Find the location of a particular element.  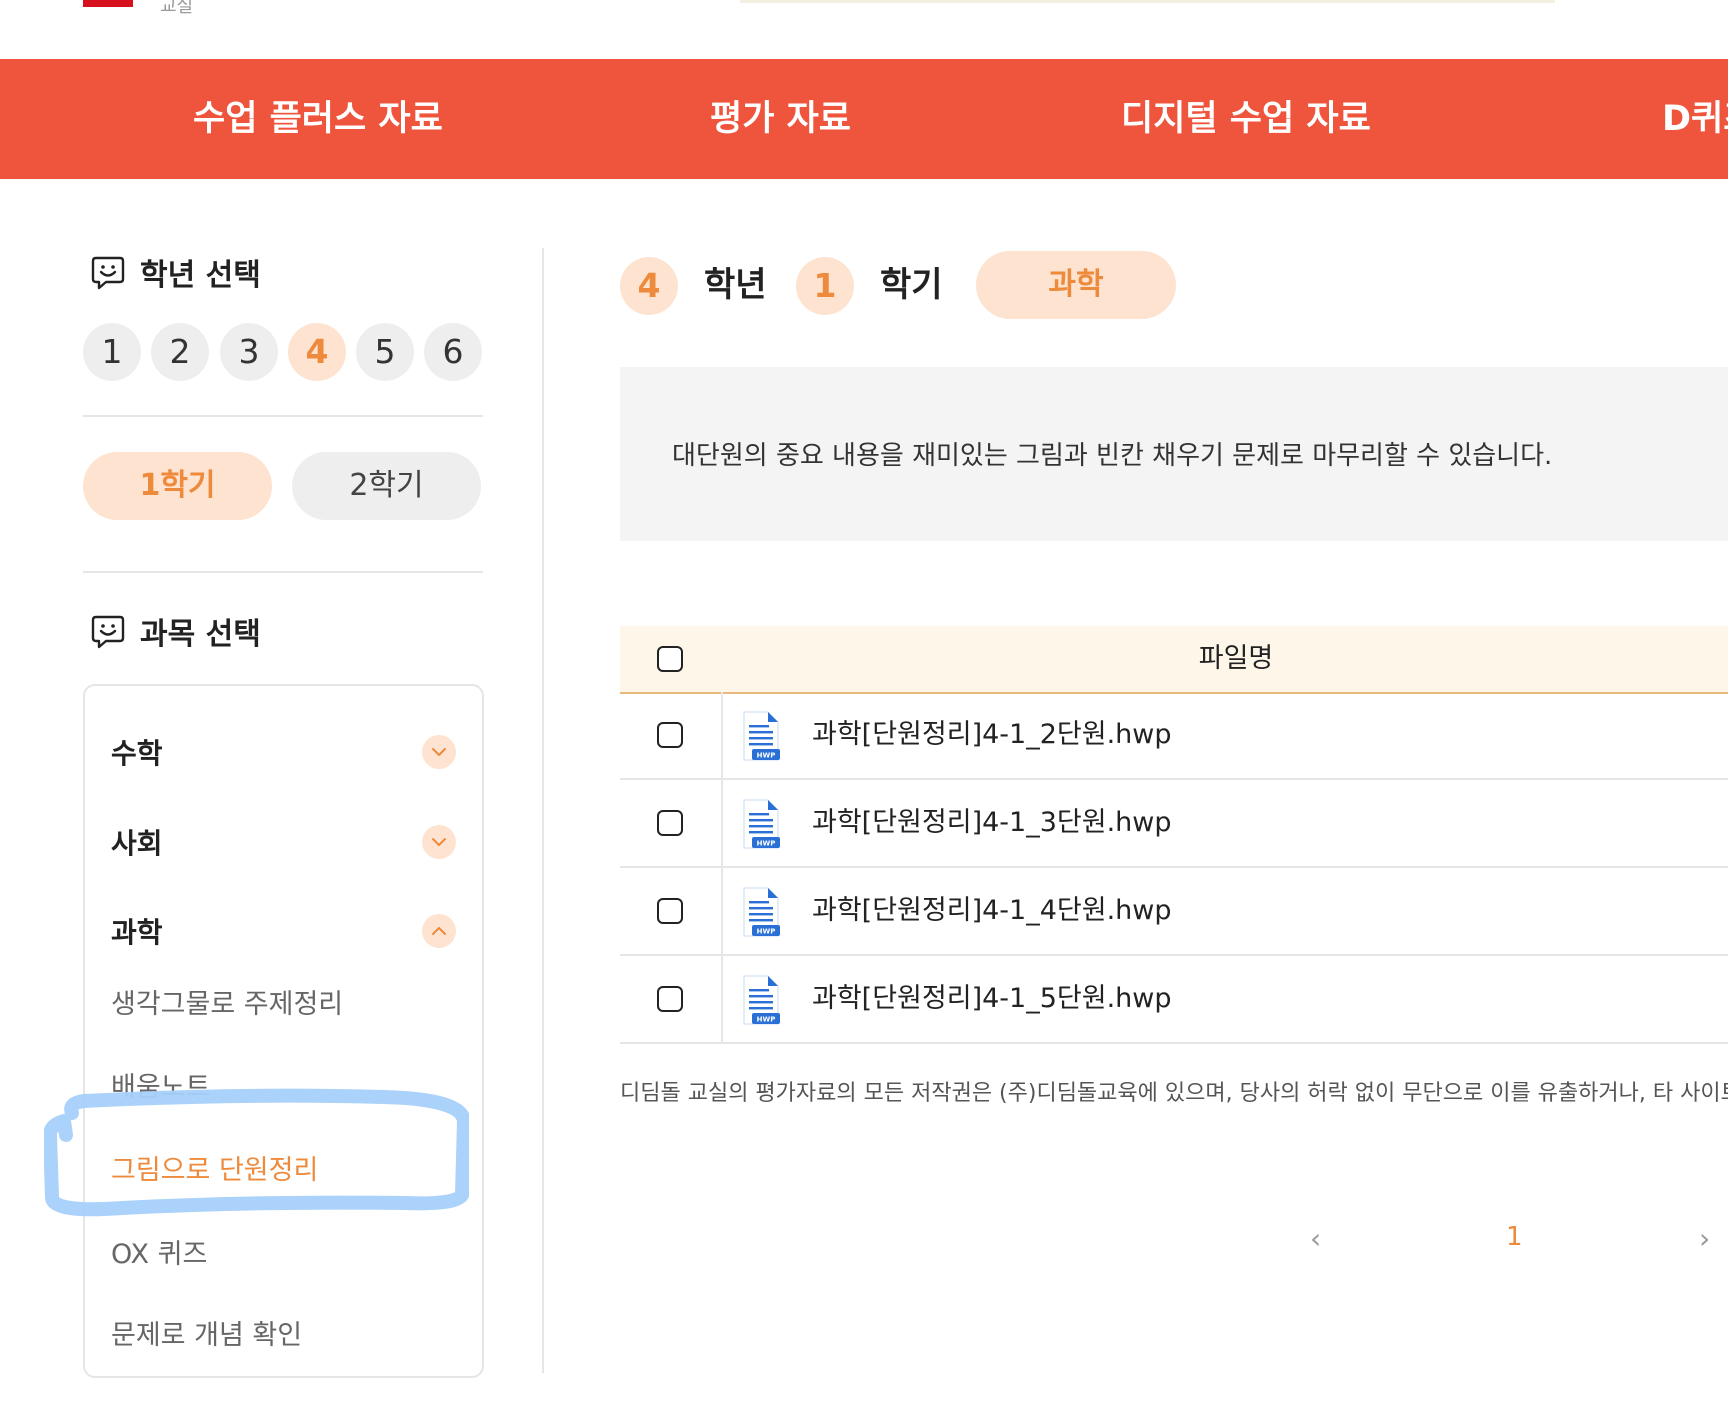

top-header: 교실 is located at coordinates (864, 29).